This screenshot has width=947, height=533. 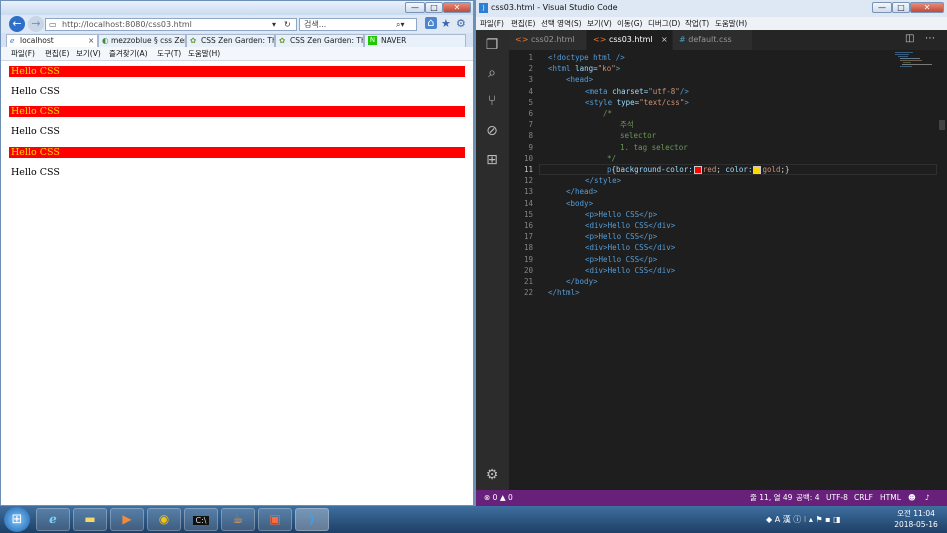 I want to click on menu-task: 작업(T), so click(x=697, y=23).